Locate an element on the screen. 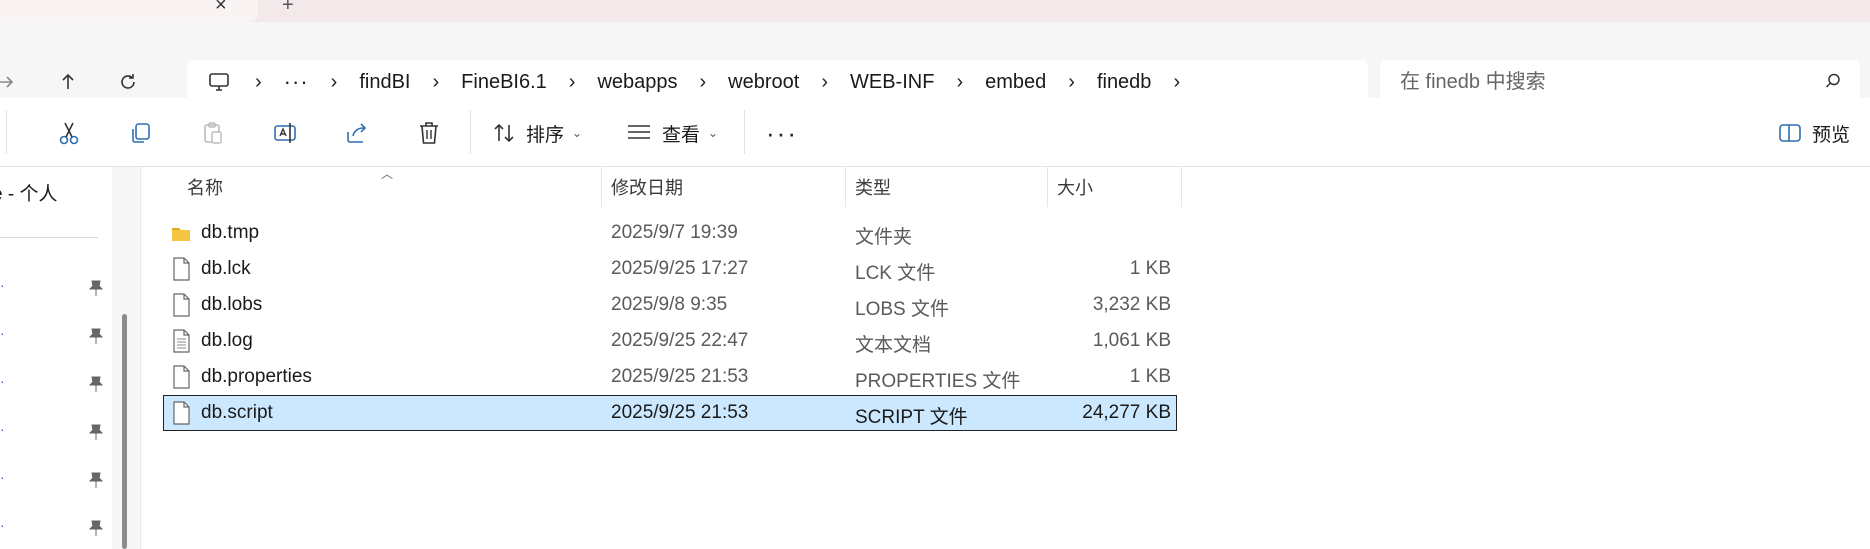 The width and height of the screenshot is (1870, 549). column-date-label: 修改日期 is located at coordinates (647, 188).